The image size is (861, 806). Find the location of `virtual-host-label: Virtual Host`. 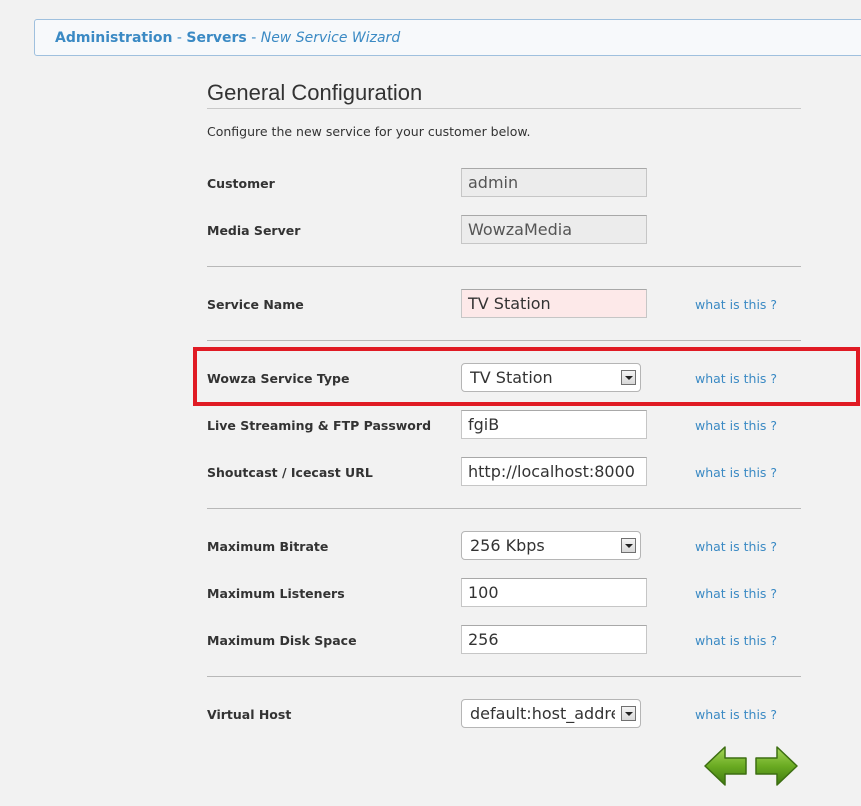

virtual-host-label: Virtual Host is located at coordinates (249, 714).